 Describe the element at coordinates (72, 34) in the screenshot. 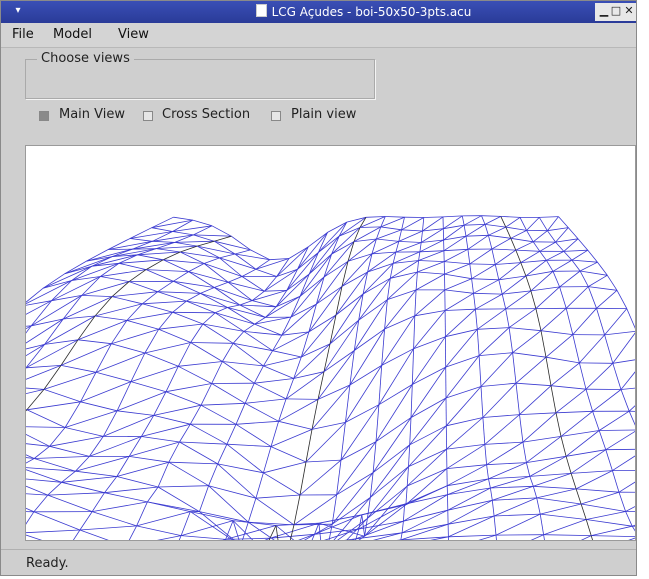

I see `menu-model: Model` at that location.